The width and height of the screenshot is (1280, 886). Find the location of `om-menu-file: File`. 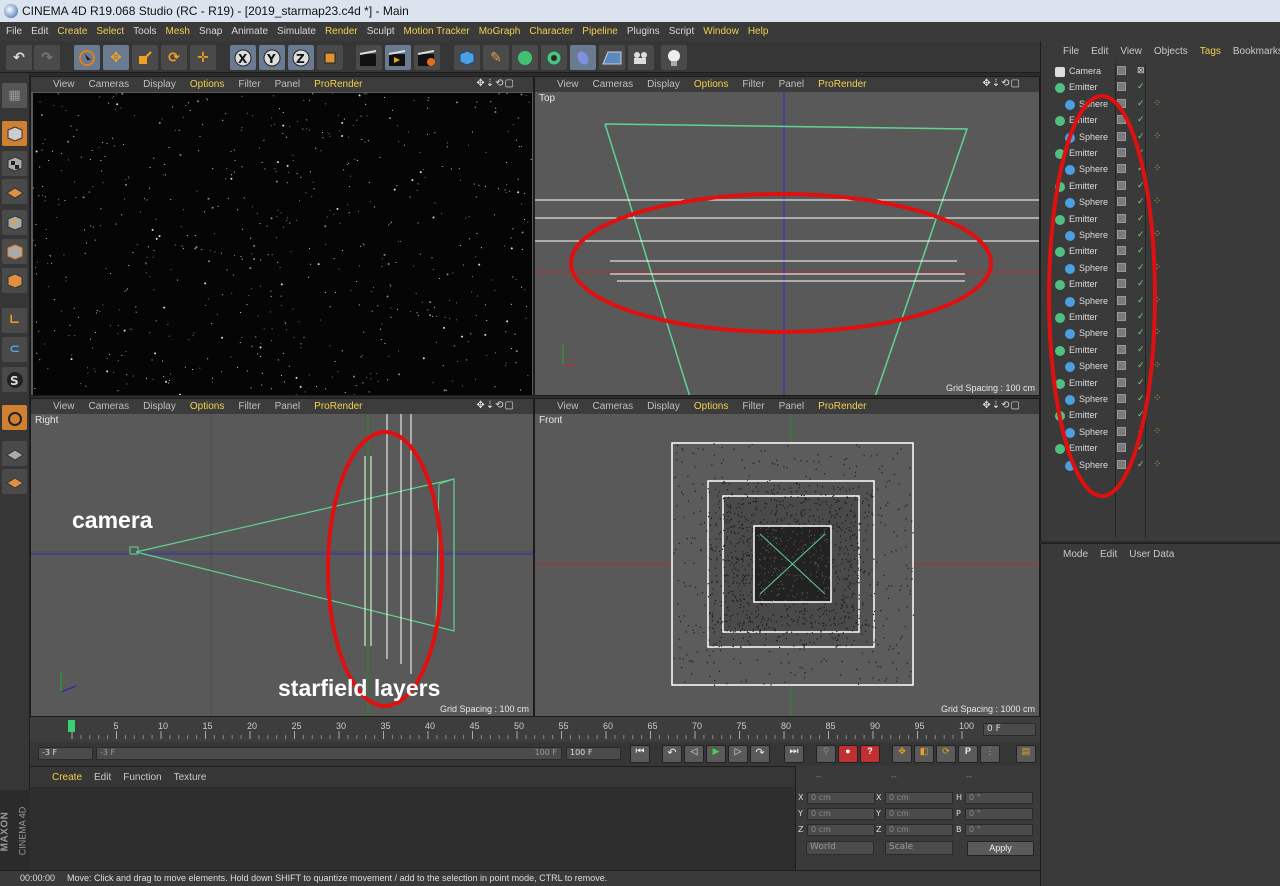

om-menu-file: File is located at coordinates (1071, 51).